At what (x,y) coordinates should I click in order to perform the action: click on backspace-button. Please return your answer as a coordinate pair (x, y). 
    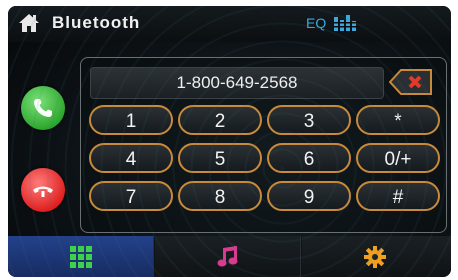
    Looking at the image, I should click on (411, 82).